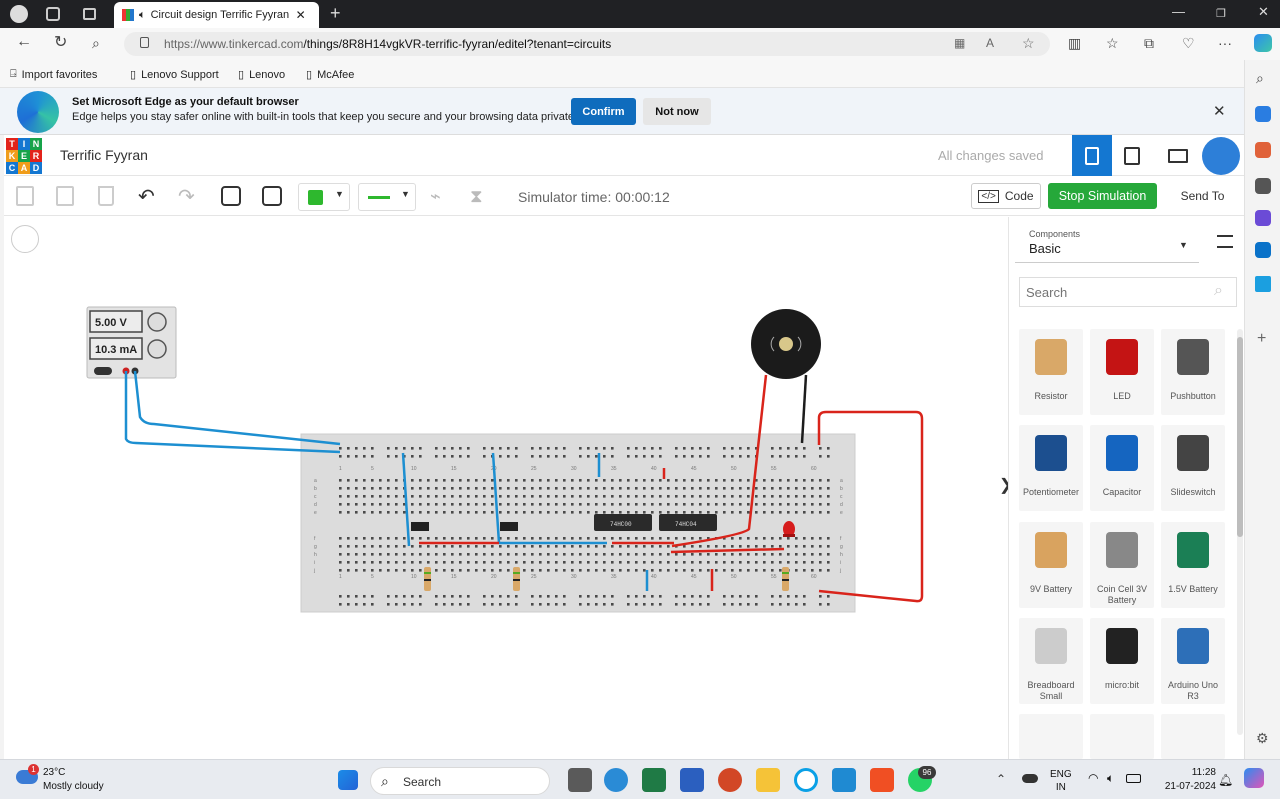  What do you see at coordinates (1254, 778) in the screenshot?
I see `copilot-taskbar-icon` at bounding box center [1254, 778].